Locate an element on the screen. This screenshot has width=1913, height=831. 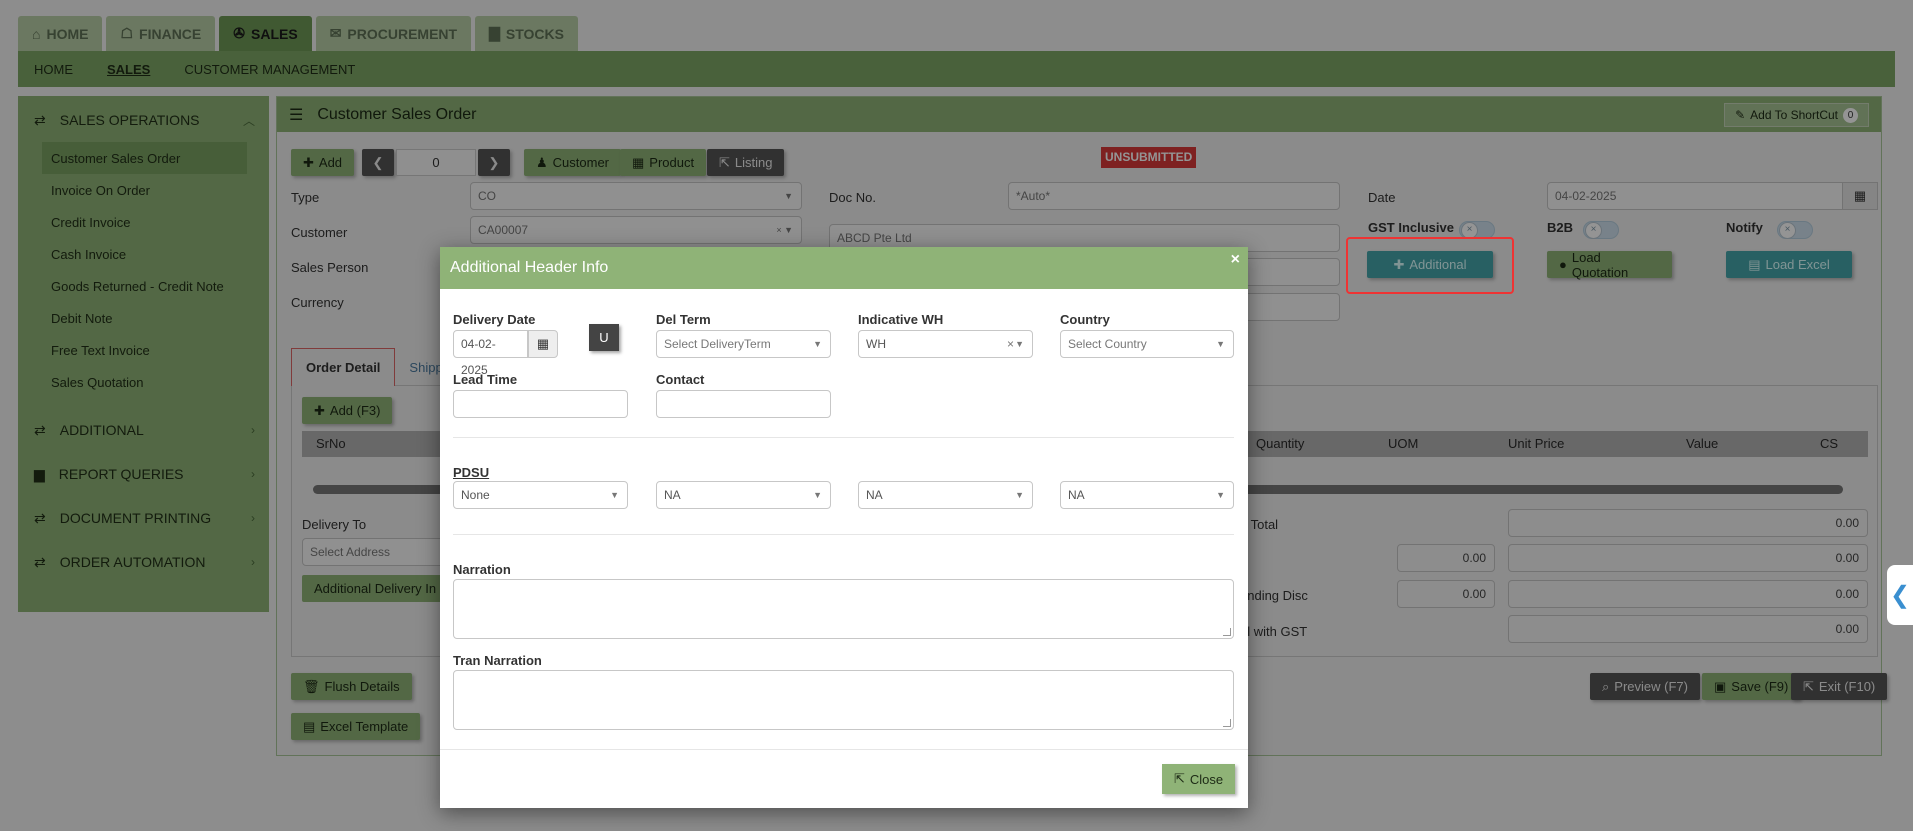
chevron-left-icon: ❮ is located at coordinates (1900, 595).